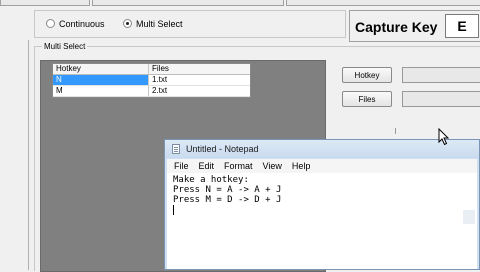 The width and height of the screenshot is (480, 272). What do you see at coordinates (367, 99) in the screenshot?
I see `files-button: Files` at bounding box center [367, 99].